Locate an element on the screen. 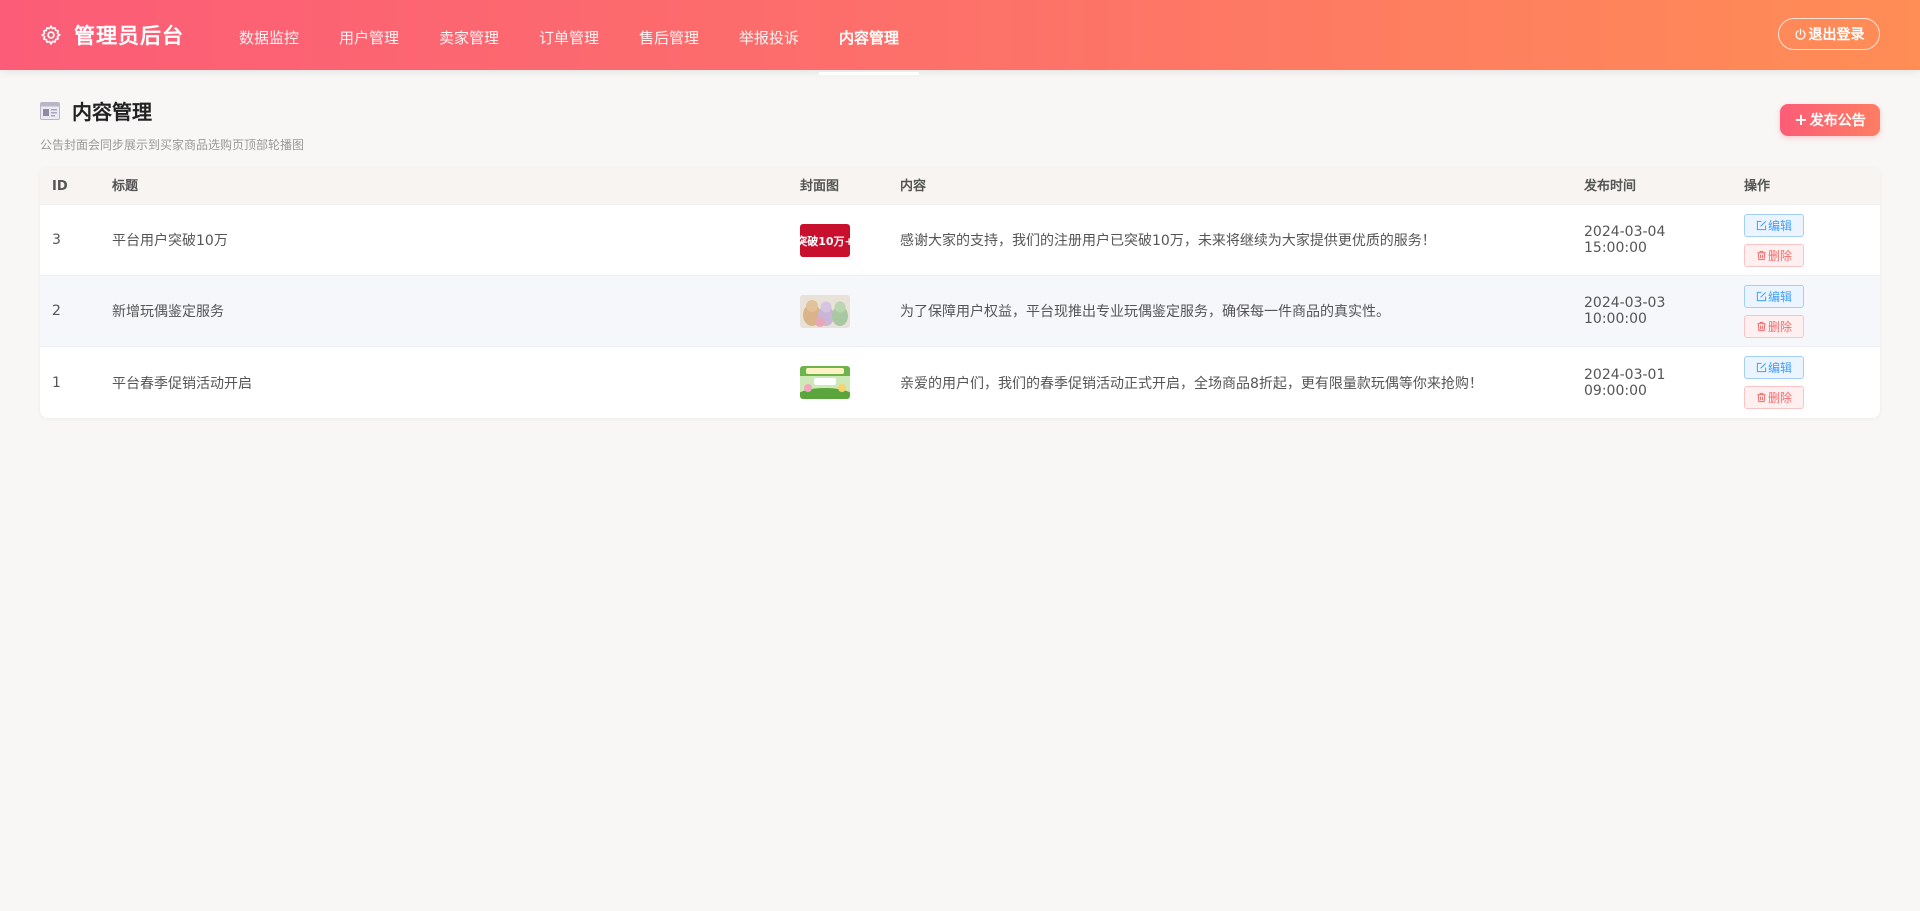  logout-label: 退出登录 is located at coordinates (1836, 35).